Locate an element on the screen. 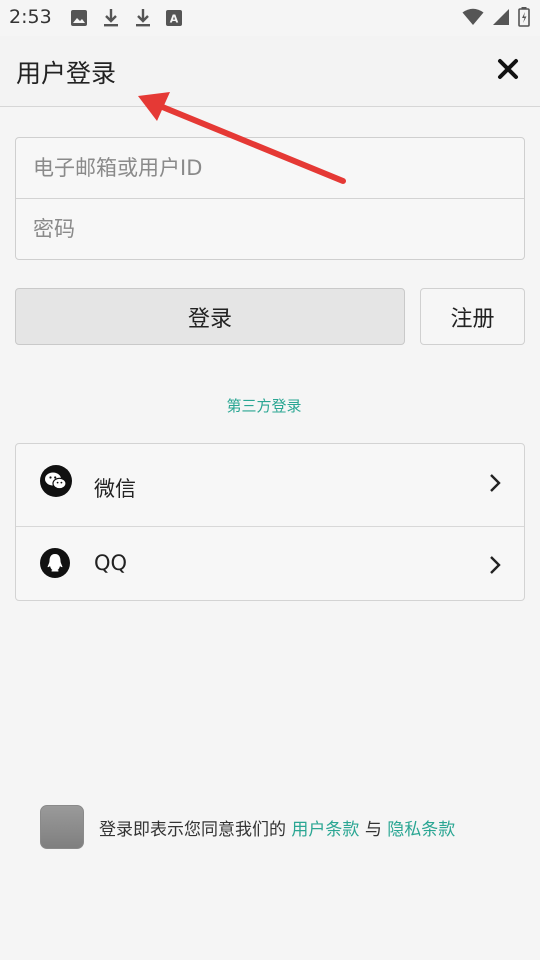 Image resolution: width=540 pixels, height=960 pixels. consent-text: 登录即表示您同意我们的 用户条款 与 隐私条款 is located at coordinates (277, 827).